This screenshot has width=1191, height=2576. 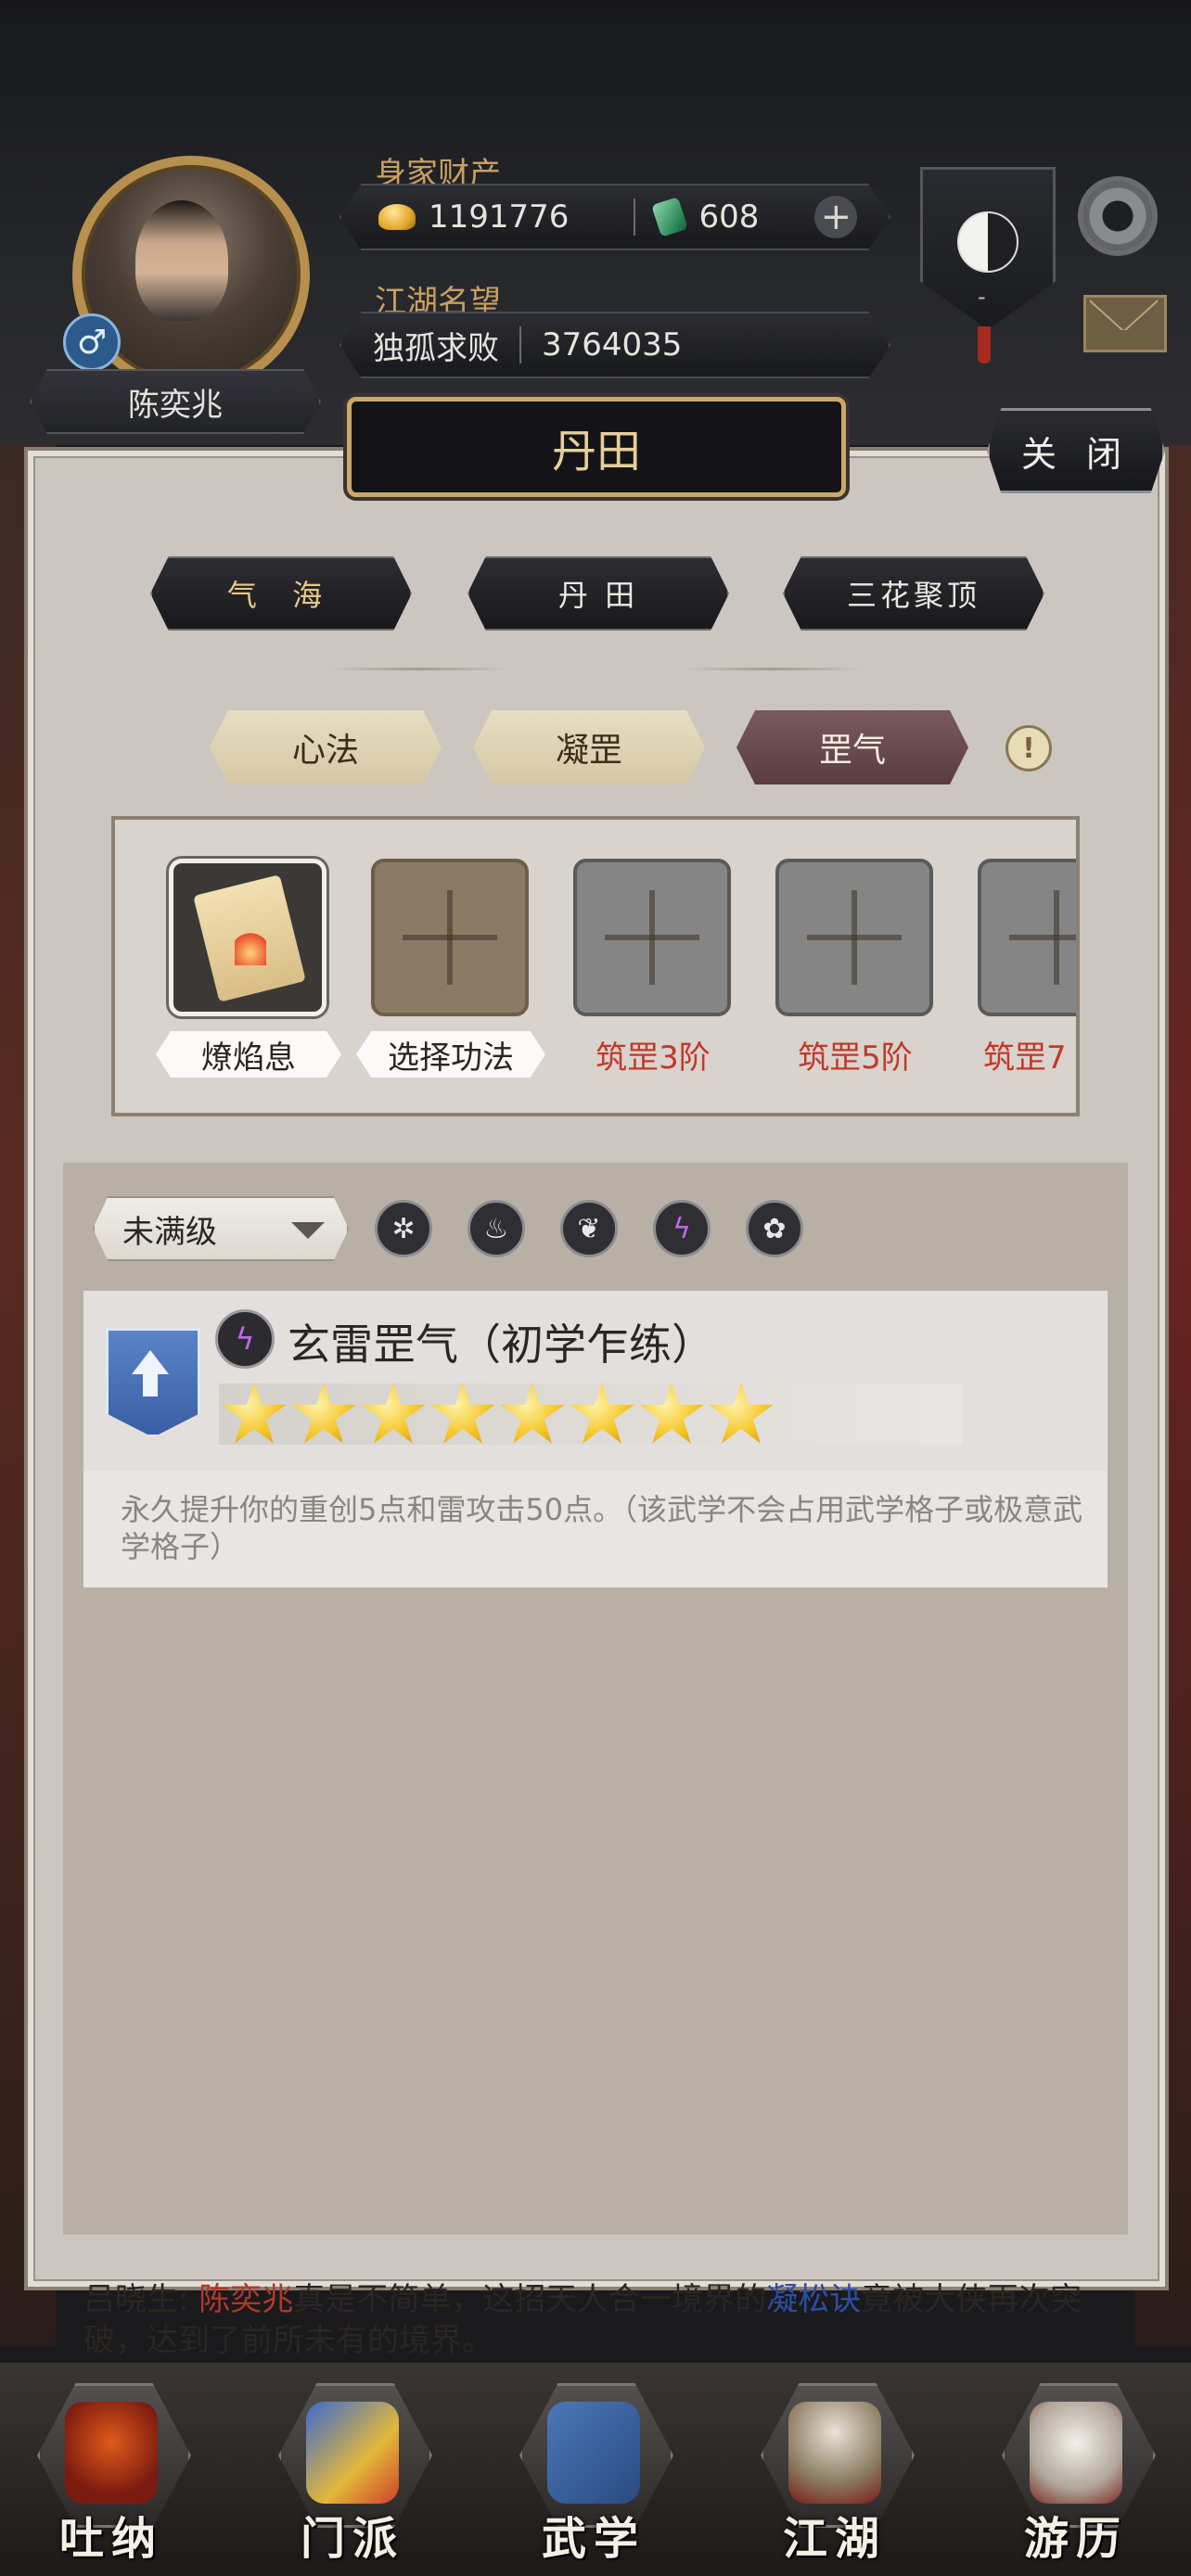 I want to click on nav-menpai: 门派, so click(x=352, y=2474).